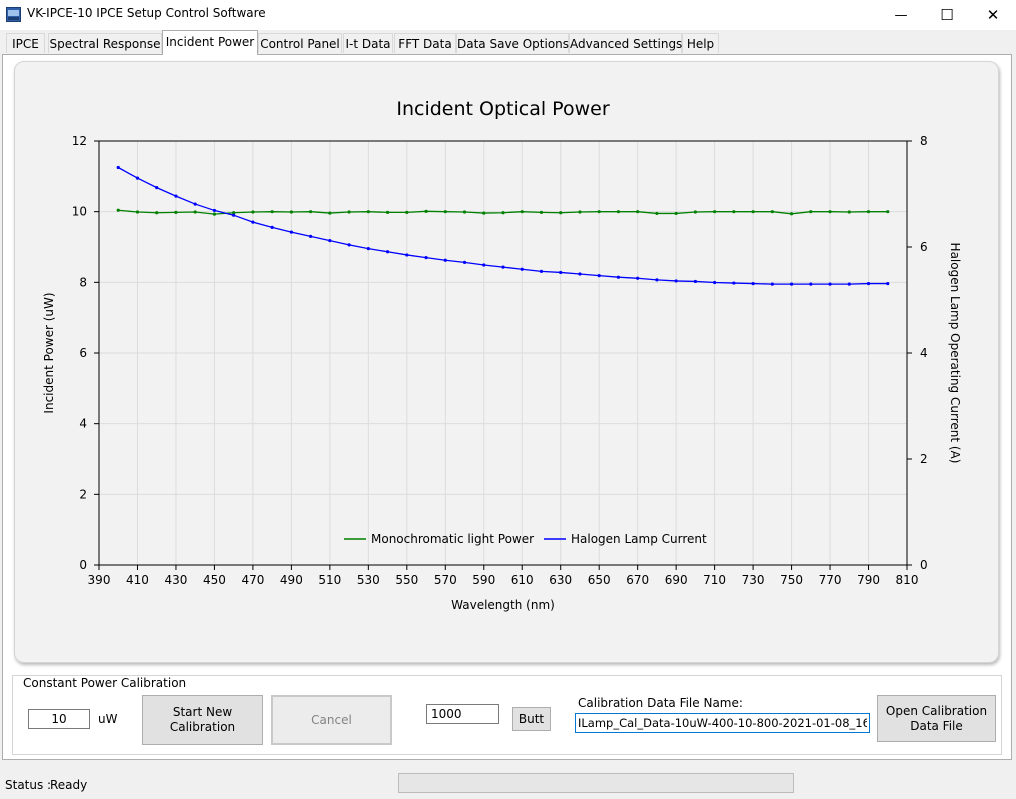 The image size is (1016, 799). I want to click on x-tick-label: 710, so click(714, 580).